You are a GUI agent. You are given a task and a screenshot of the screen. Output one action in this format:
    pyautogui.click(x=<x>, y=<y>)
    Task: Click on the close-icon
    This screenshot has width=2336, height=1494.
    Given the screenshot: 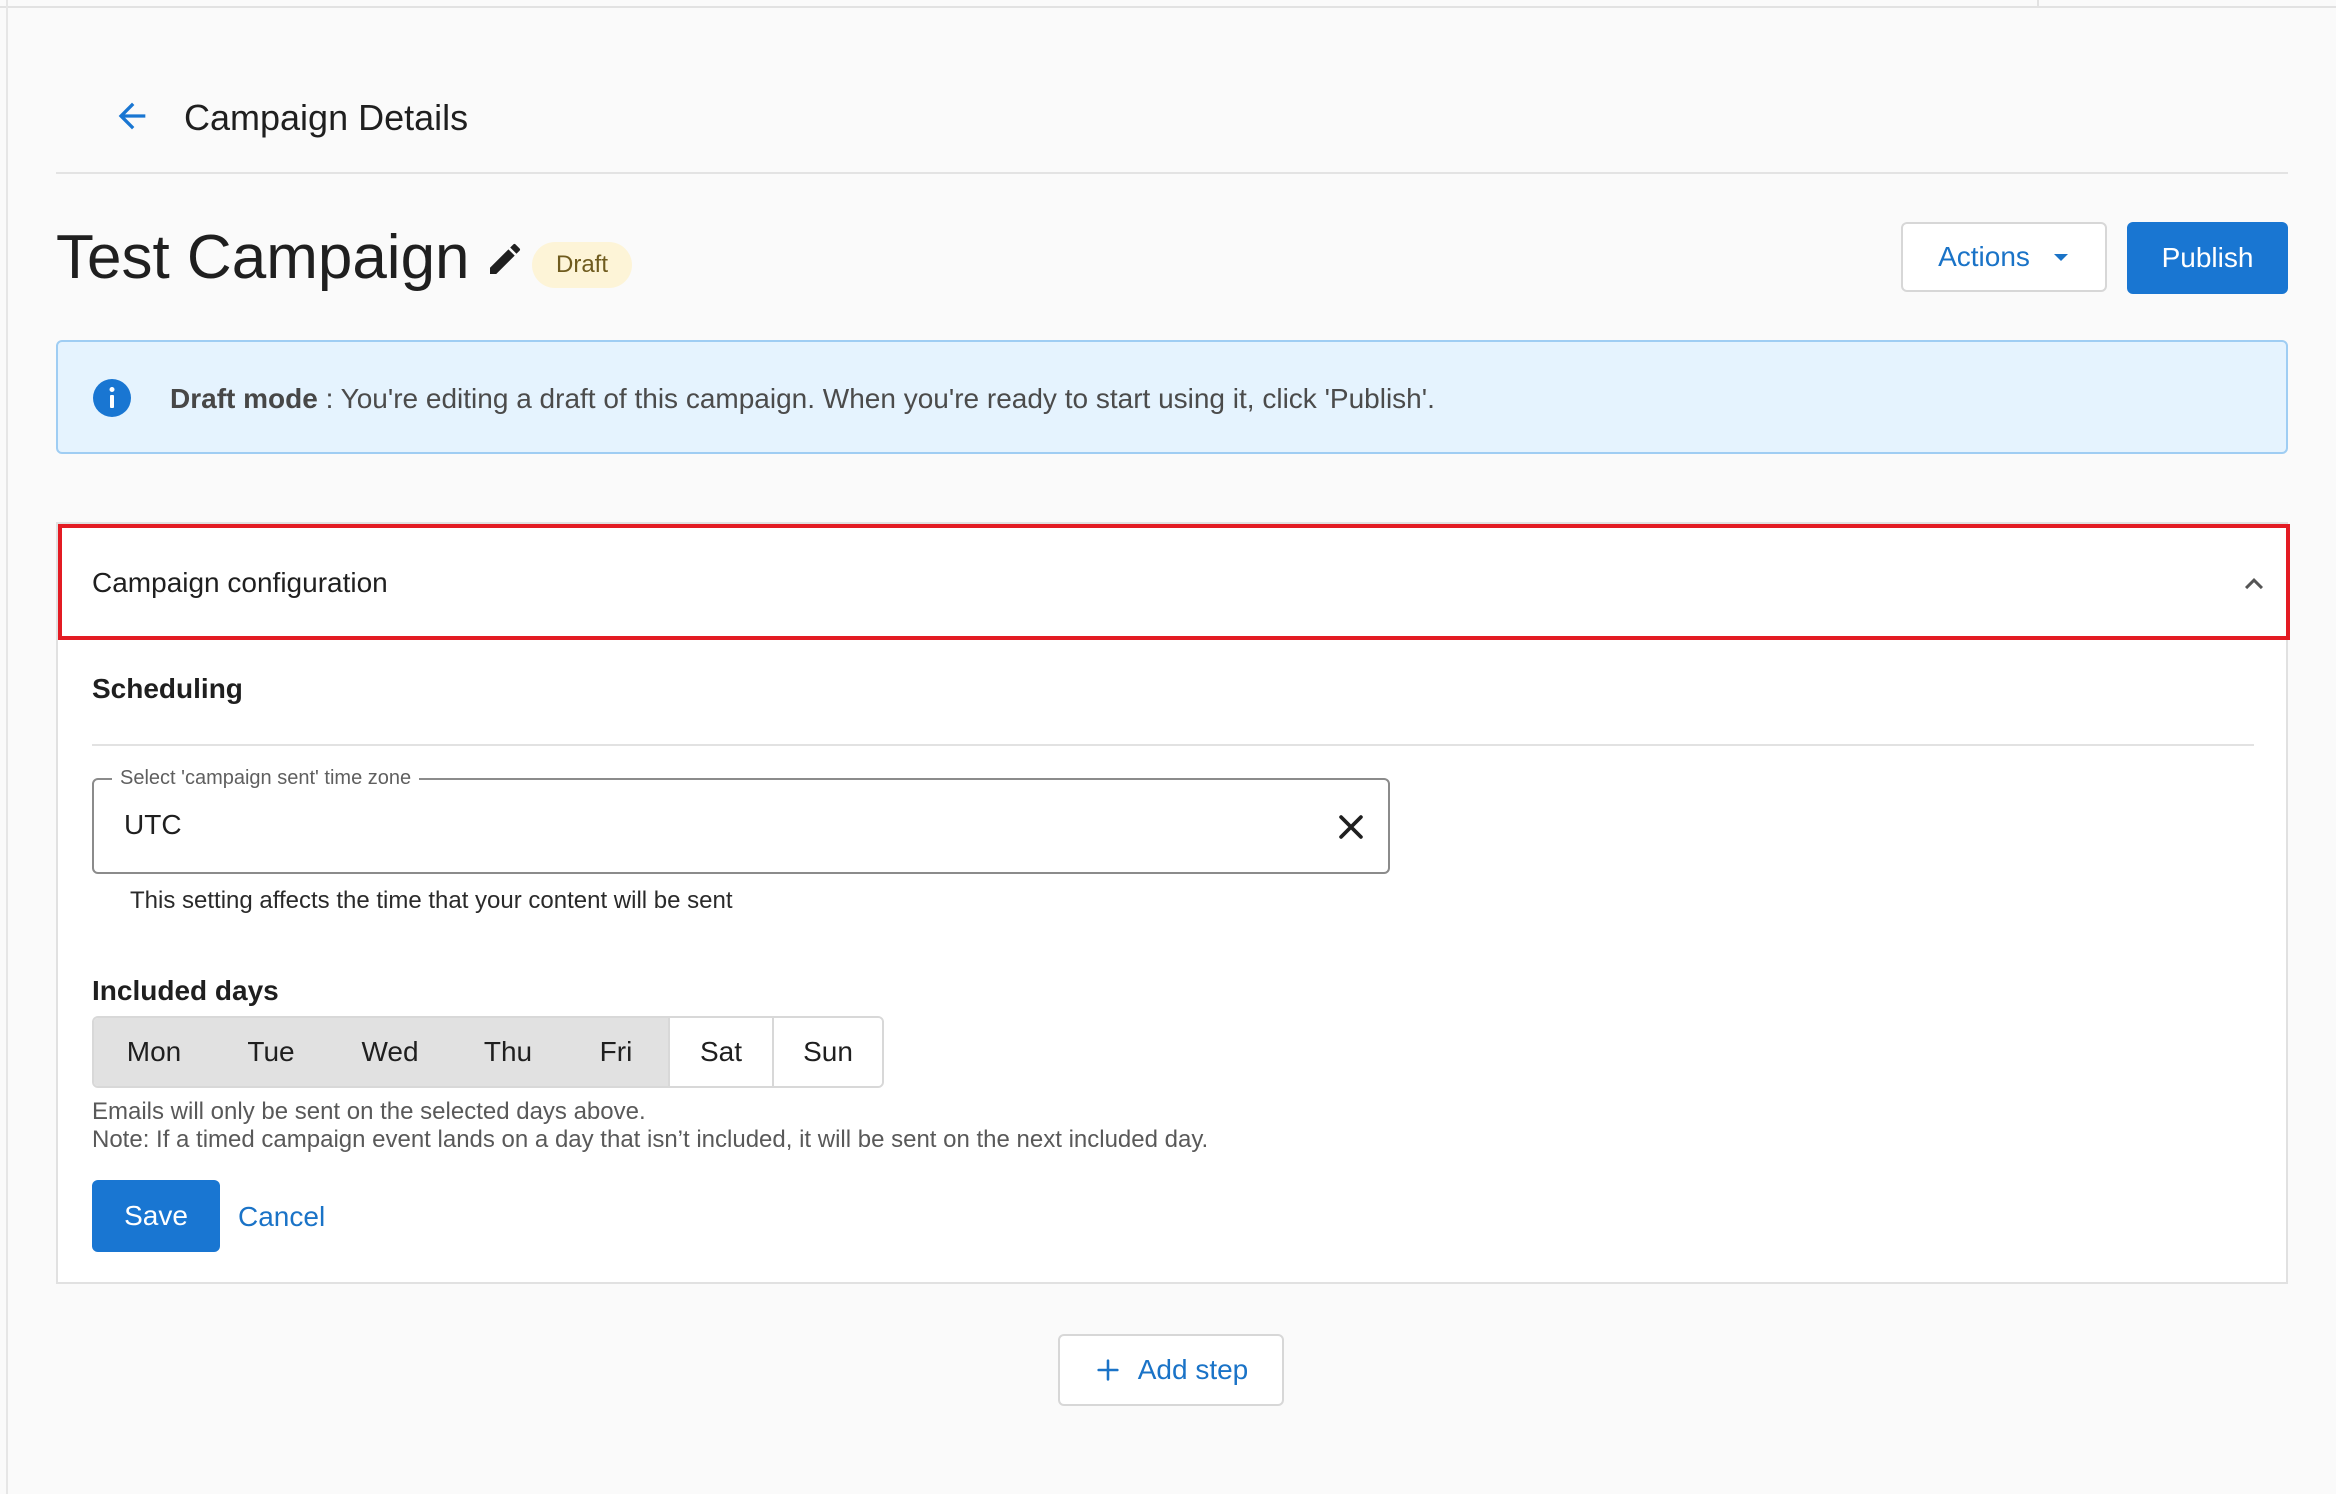 What is the action you would take?
    pyautogui.click(x=1351, y=827)
    